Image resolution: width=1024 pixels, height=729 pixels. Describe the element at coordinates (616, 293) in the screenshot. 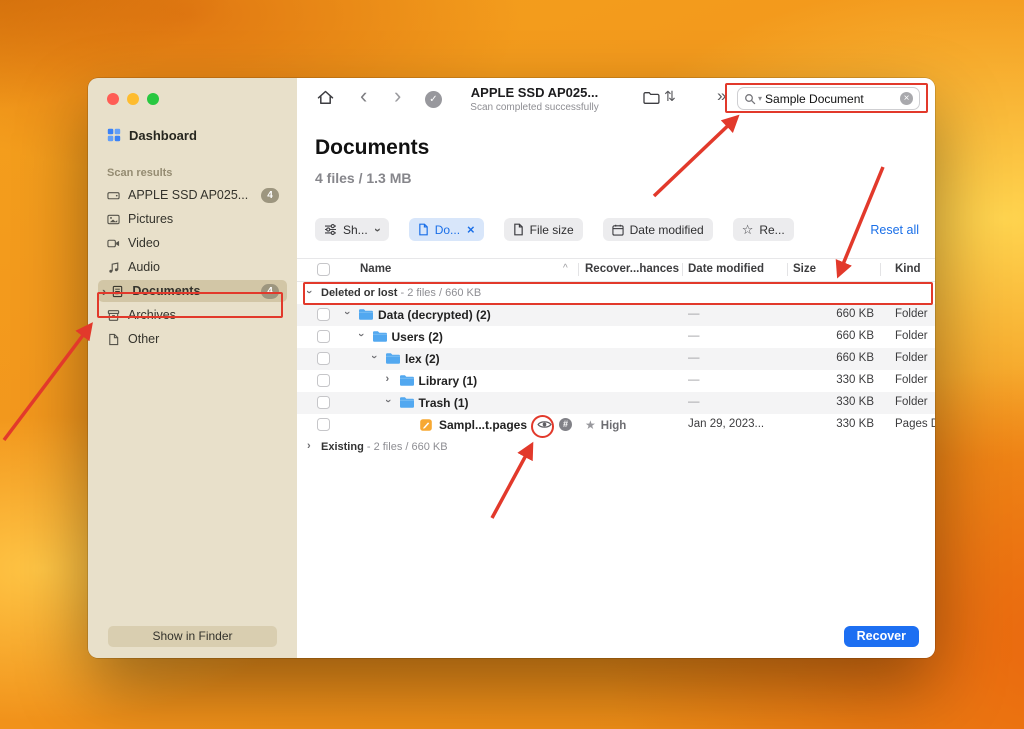

I see `group-row-deleted-or-lost: › Deleted or lost - 2 files / 660 KB` at that location.